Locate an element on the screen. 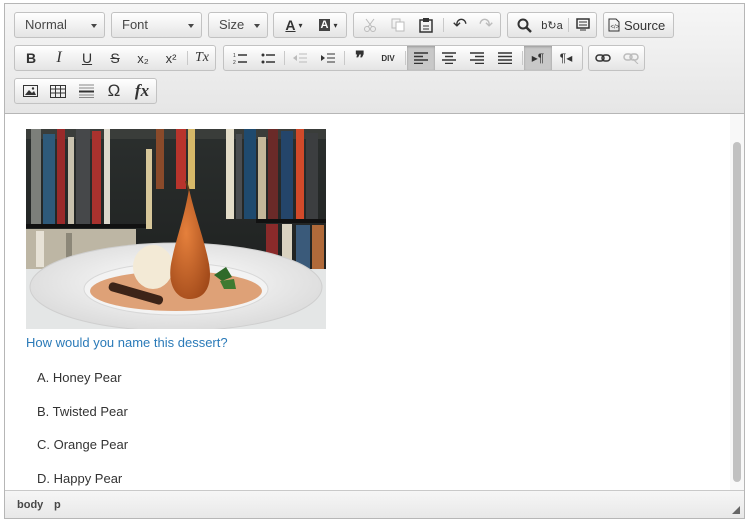 This screenshot has width=751, height=526. indent-icon is located at coordinates (328, 57).